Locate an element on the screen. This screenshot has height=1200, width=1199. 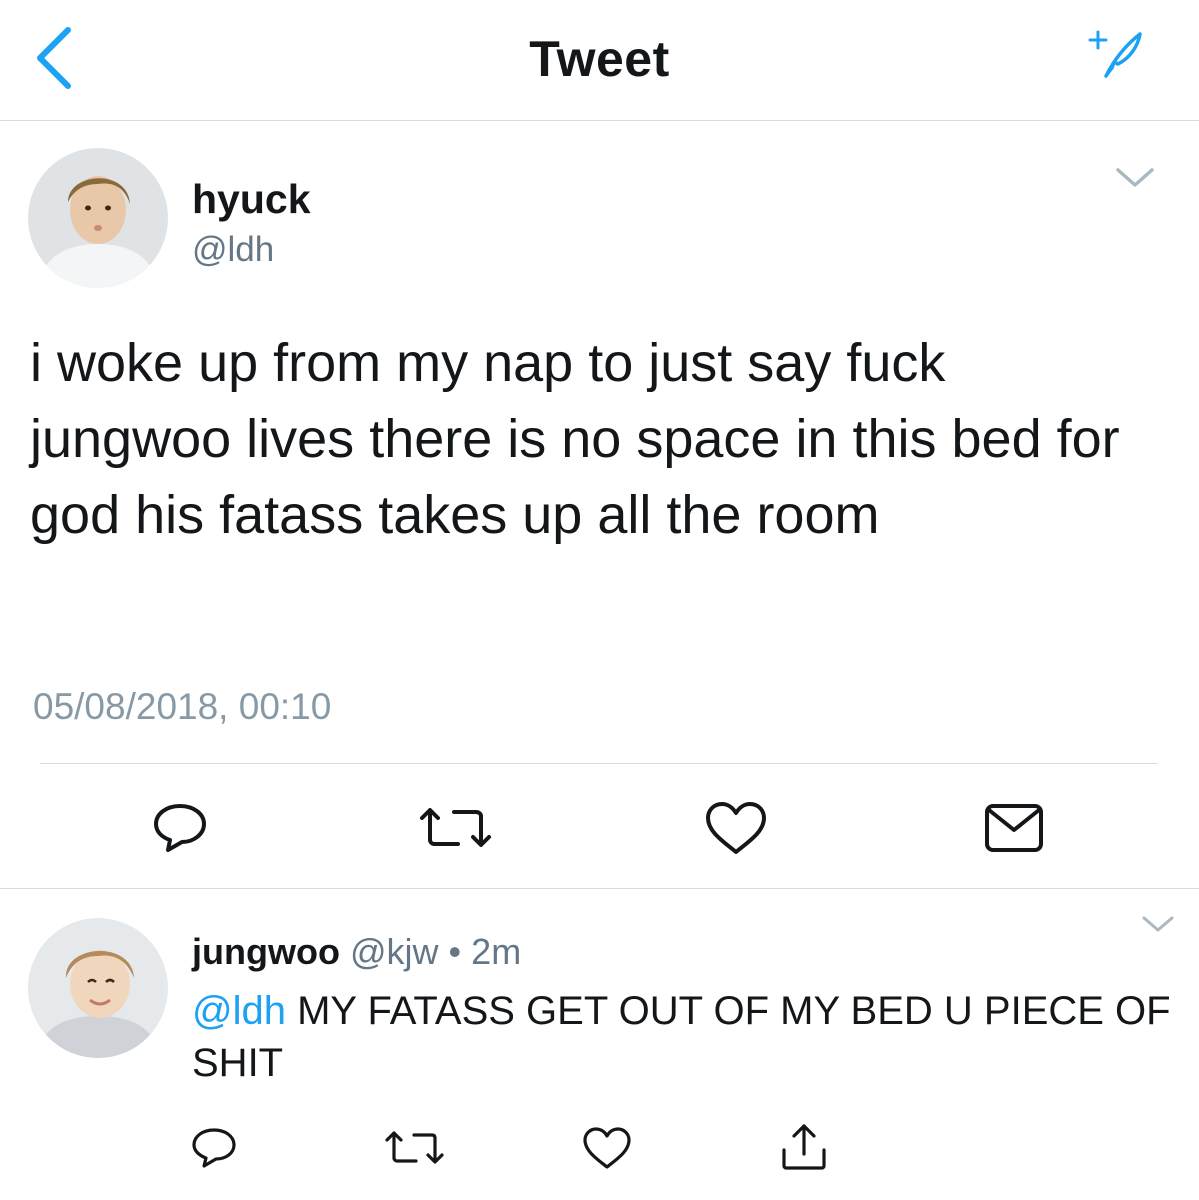
mention-link: @ldh is located at coordinates (239, 1011).